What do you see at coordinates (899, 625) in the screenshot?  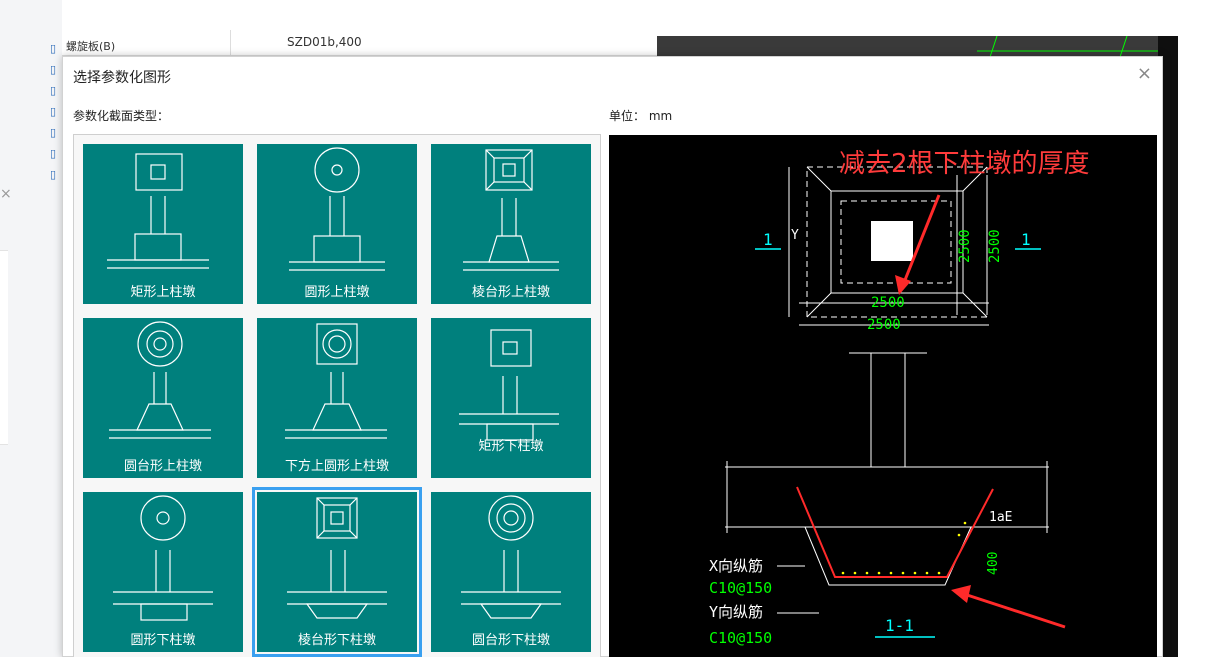 I see `section-label: 1-1` at bounding box center [899, 625].